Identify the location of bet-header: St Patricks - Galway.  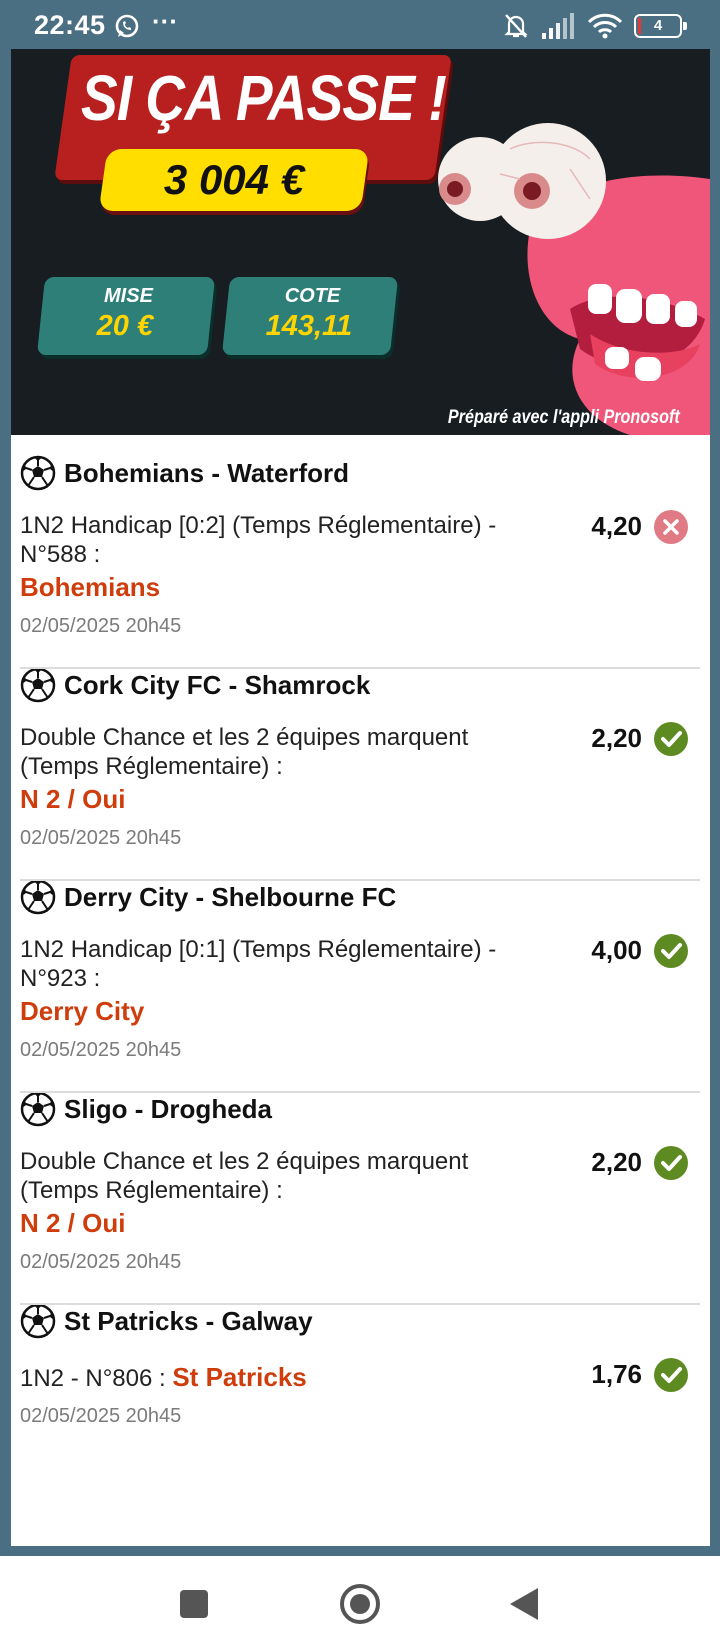
(360, 1321).